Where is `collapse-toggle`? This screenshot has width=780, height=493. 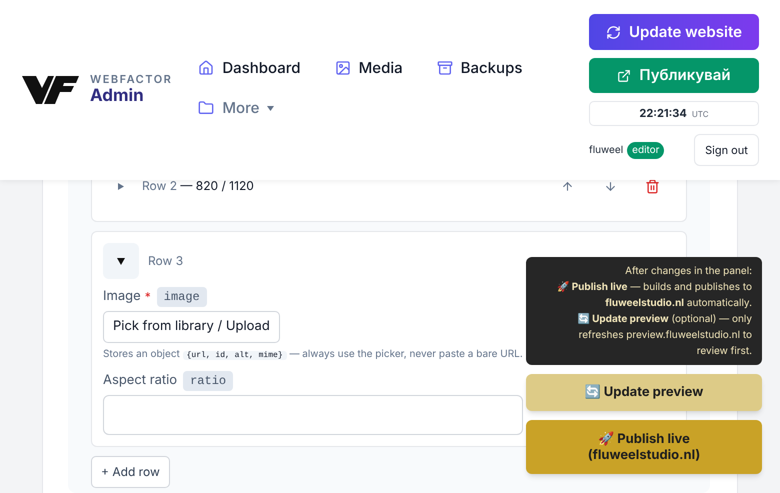 collapse-toggle is located at coordinates (121, 261).